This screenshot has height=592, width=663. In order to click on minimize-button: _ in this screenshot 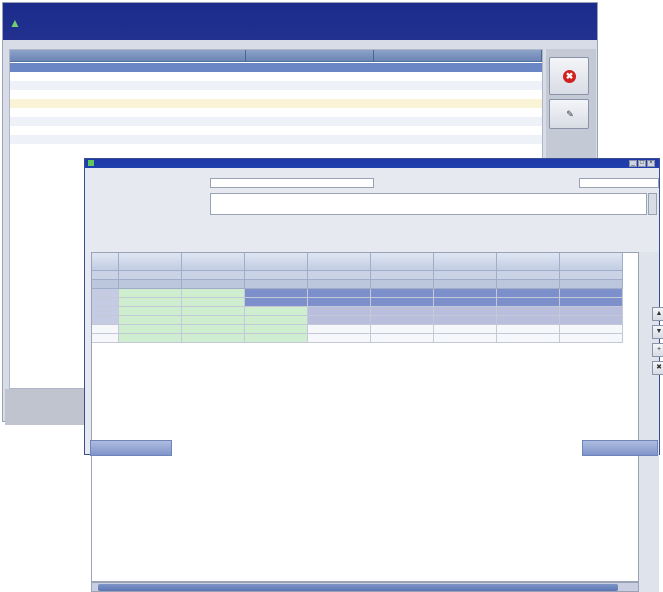, I will do `click(633, 163)`.